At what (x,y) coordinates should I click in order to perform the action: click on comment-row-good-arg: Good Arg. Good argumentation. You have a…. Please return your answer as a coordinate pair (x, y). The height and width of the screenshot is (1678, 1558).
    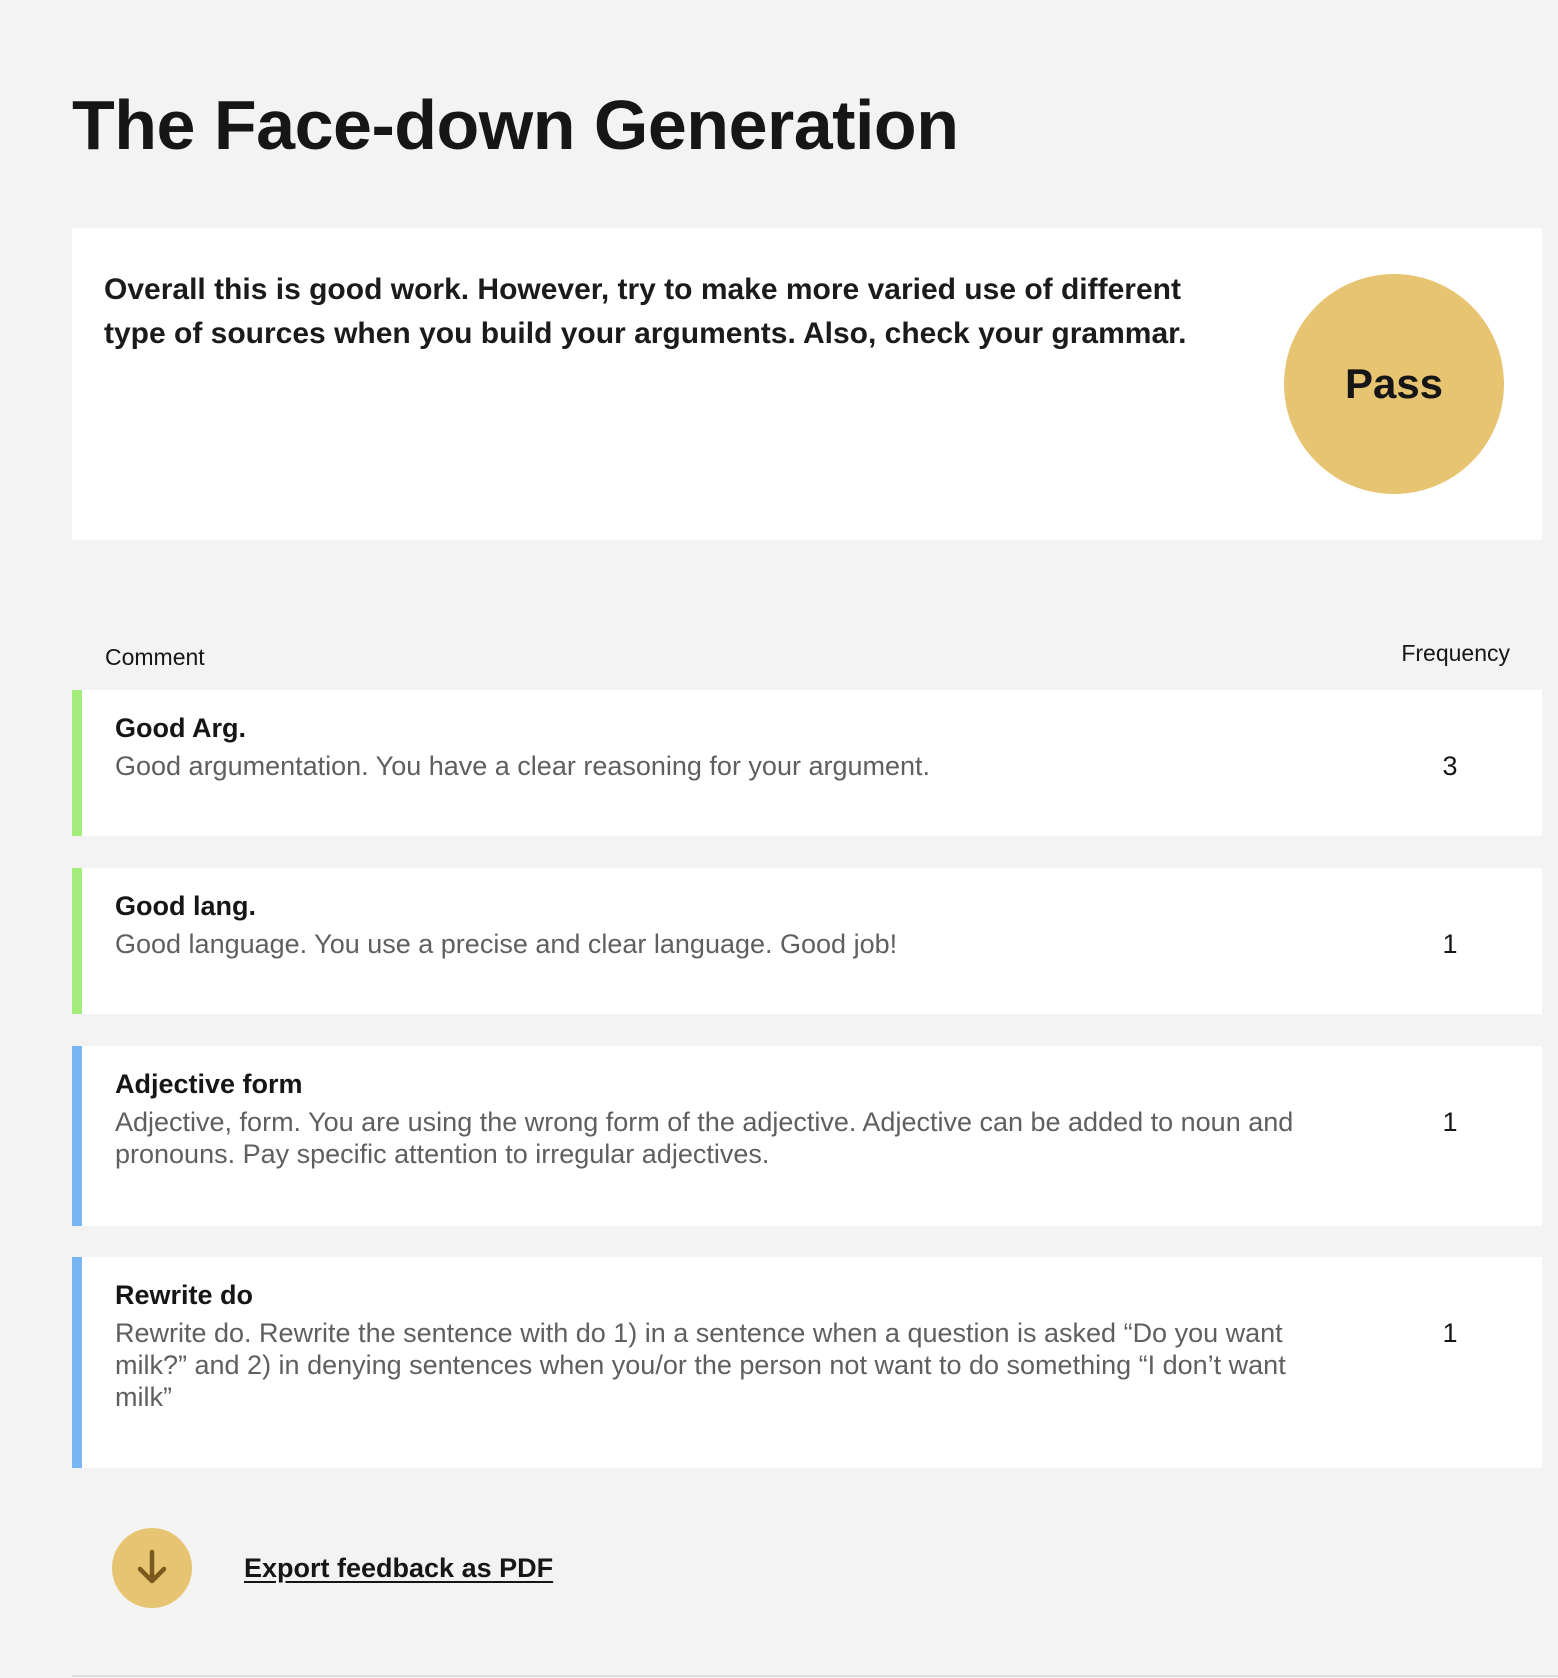
    Looking at the image, I should click on (807, 763).